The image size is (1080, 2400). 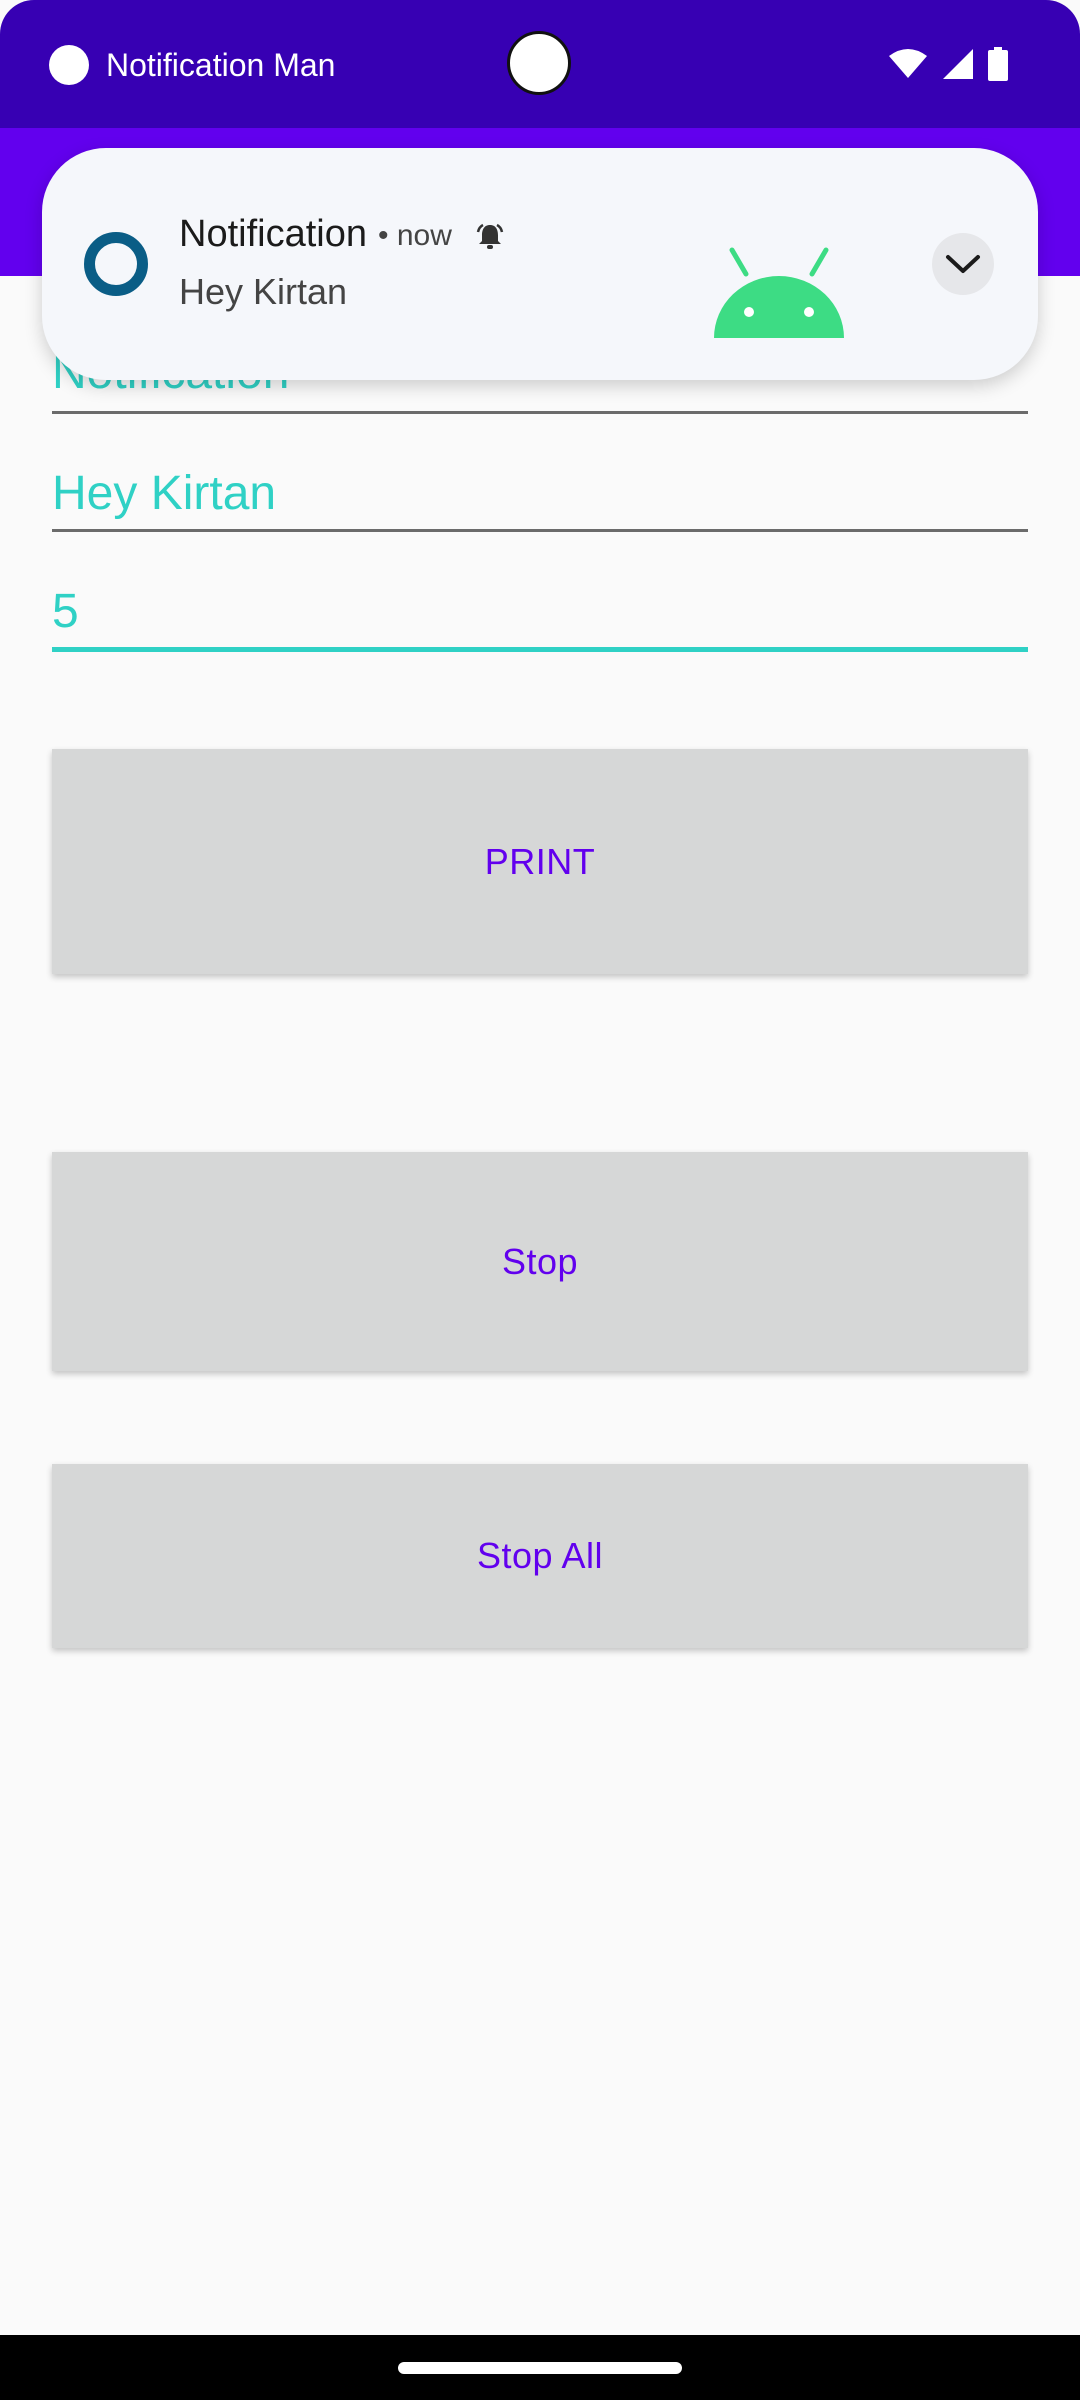 What do you see at coordinates (263, 291) in the screenshot?
I see `notification-text: Hey Kirtan` at bounding box center [263, 291].